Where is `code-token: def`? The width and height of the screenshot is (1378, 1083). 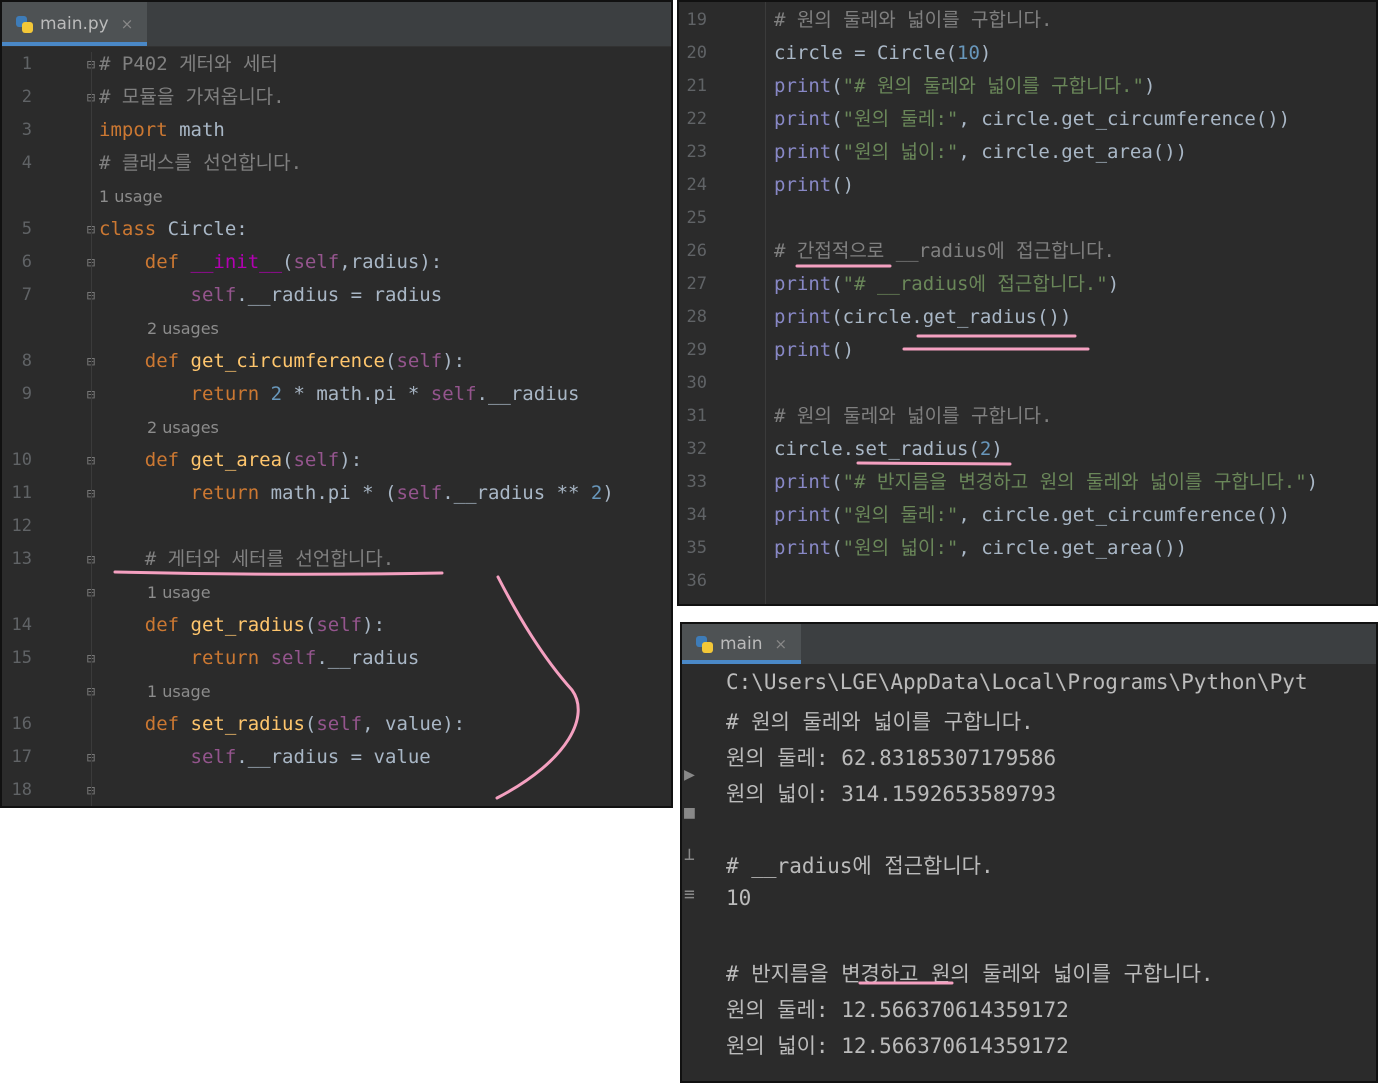
code-token: def is located at coordinates (145, 625).